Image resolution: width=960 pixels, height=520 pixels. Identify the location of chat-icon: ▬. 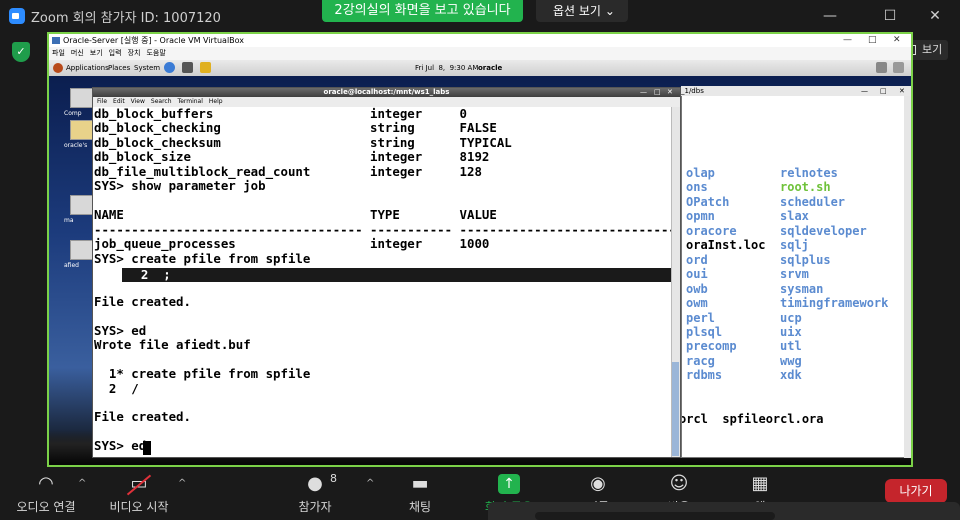
(420, 483).